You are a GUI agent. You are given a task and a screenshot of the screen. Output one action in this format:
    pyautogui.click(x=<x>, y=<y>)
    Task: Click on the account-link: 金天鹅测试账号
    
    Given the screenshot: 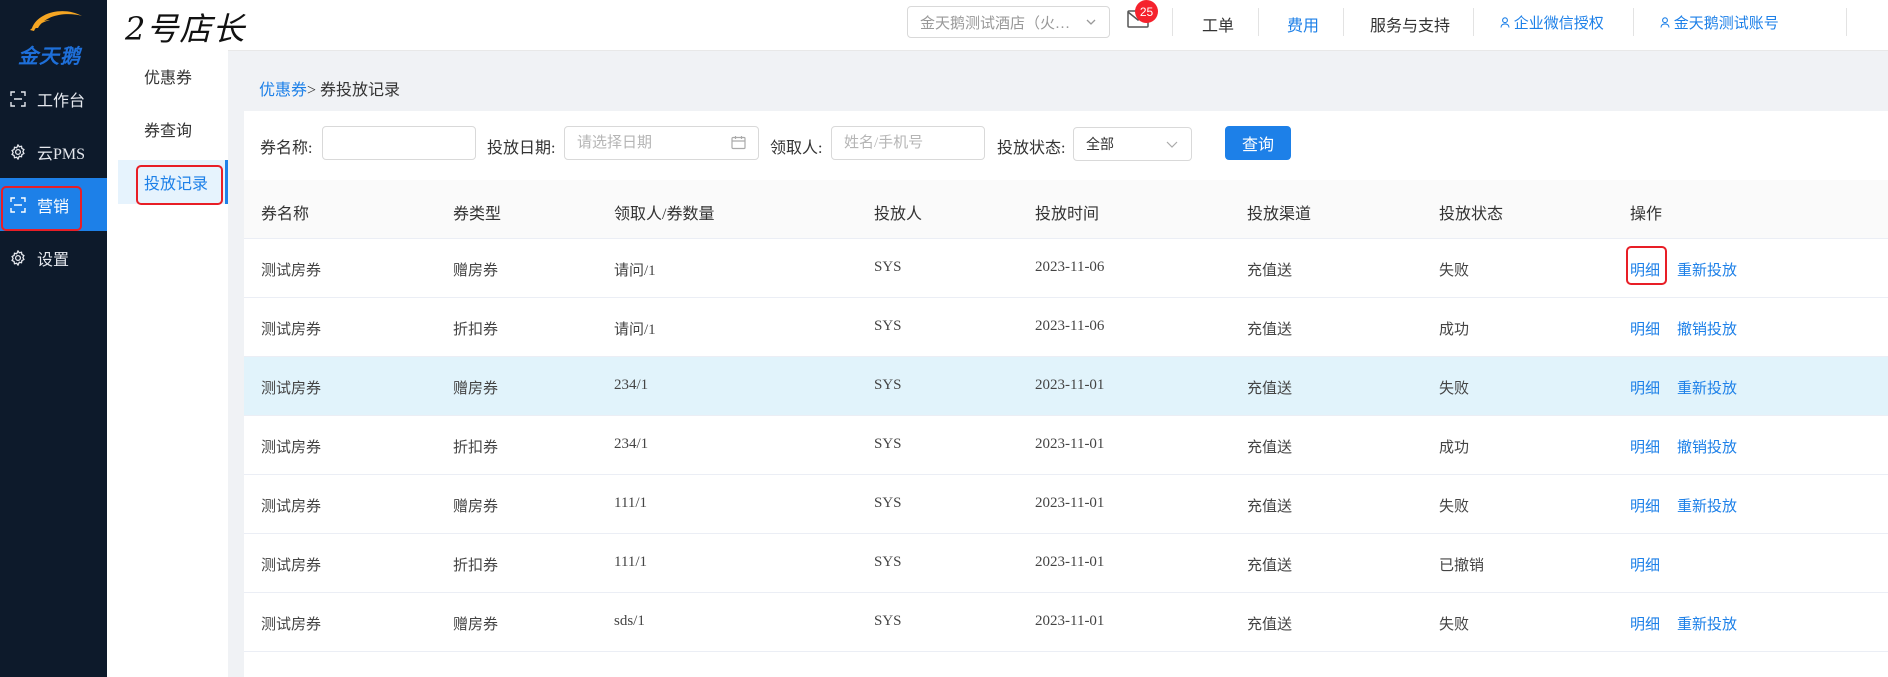 What is the action you would take?
    pyautogui.click(x=1719, y=22)
    